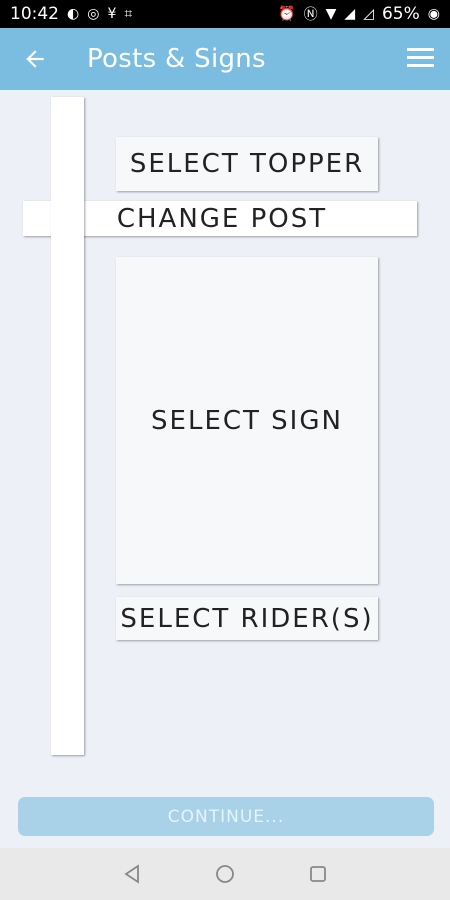 This screenshot has width=450, height=900. Describe the element at coordinates (222, 218) in the screenshot. I see `change-post-label: CHANGE POST` at that location.